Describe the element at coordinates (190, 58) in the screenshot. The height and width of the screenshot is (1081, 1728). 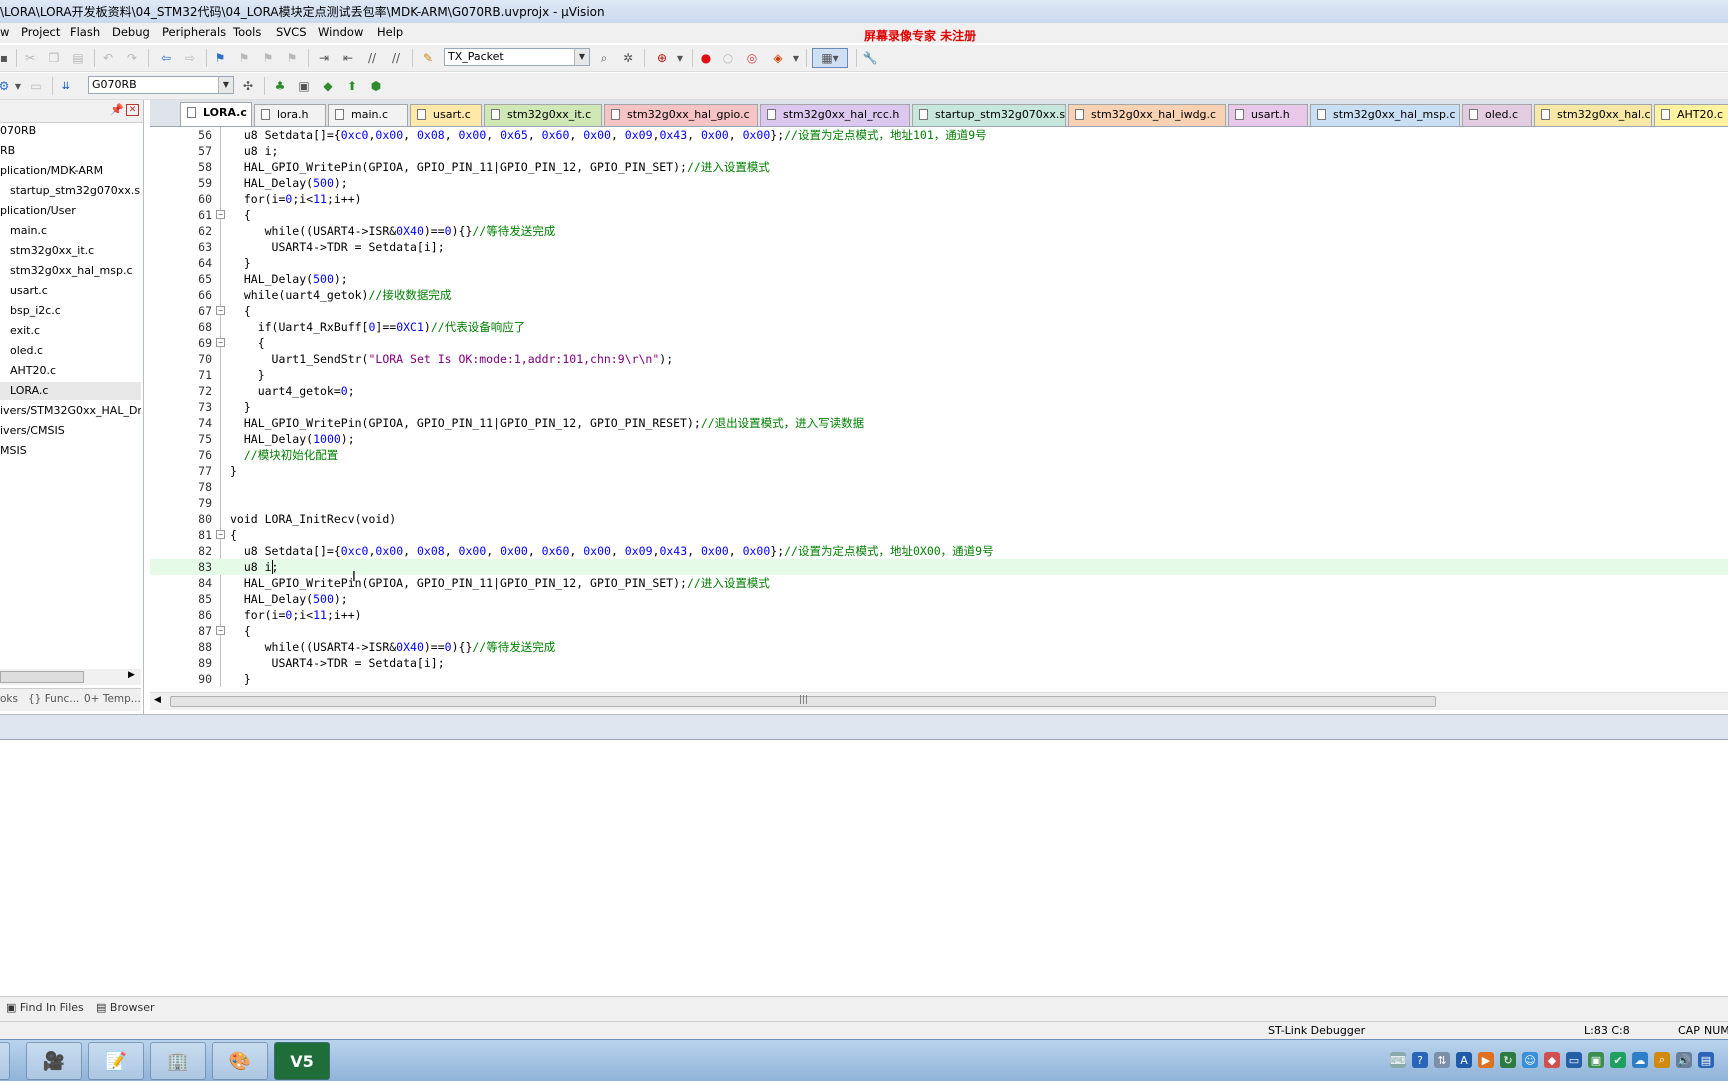
I see `navigate-forward-icon: ⇨` at that location.